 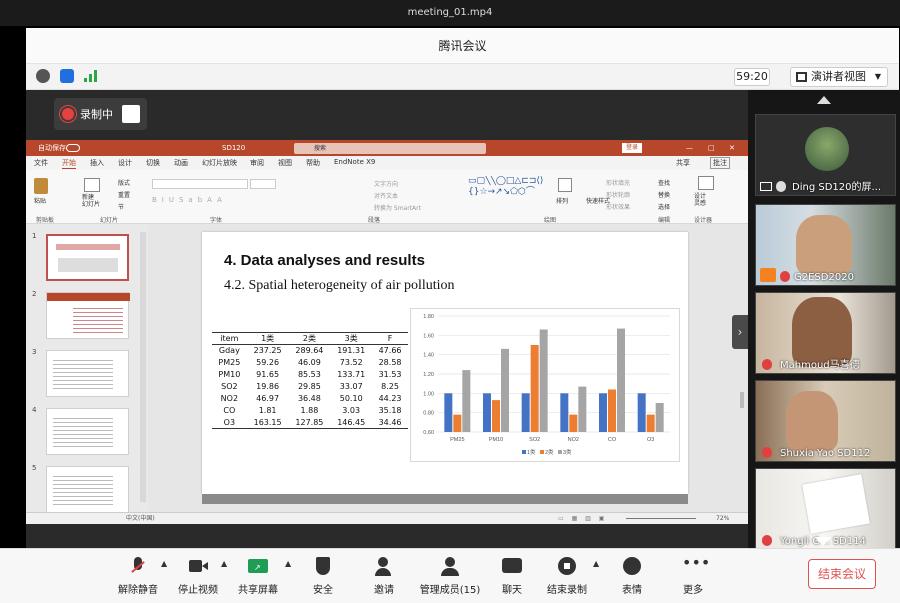 I want to click on minimize-icon: —, so click(x=689, y=148).